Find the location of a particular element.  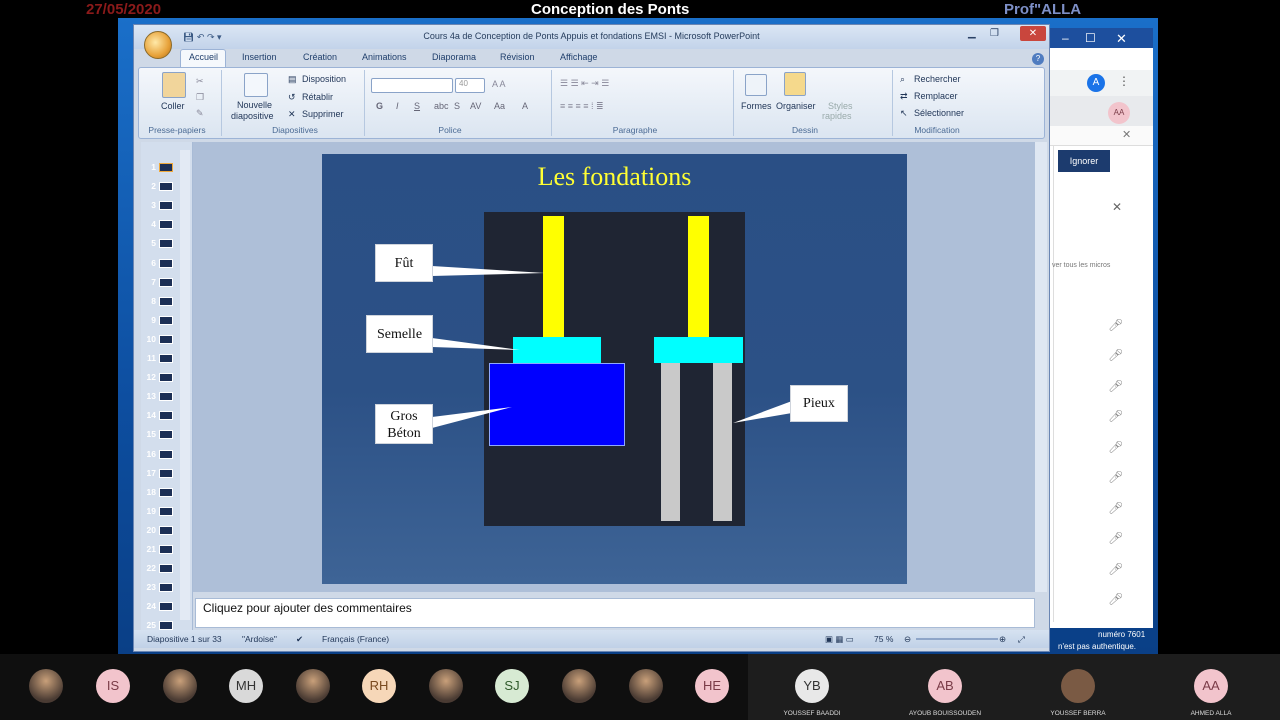

callout-pointer-fut is located at coordinates (488, 271).